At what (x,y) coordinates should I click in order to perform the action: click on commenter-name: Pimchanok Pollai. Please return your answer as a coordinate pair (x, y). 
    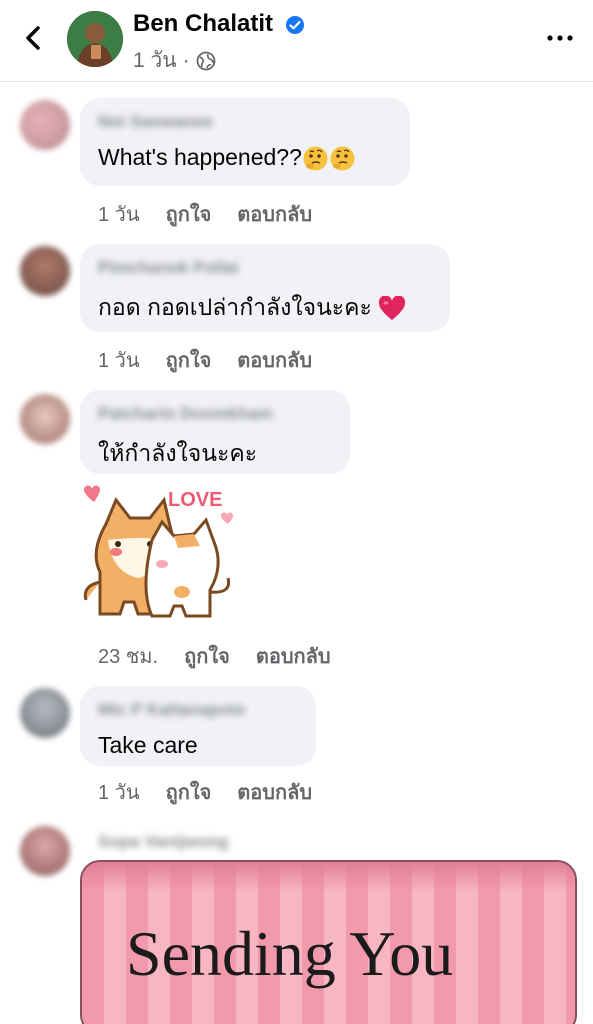
    Looking at the image, I should click on (265, 271).